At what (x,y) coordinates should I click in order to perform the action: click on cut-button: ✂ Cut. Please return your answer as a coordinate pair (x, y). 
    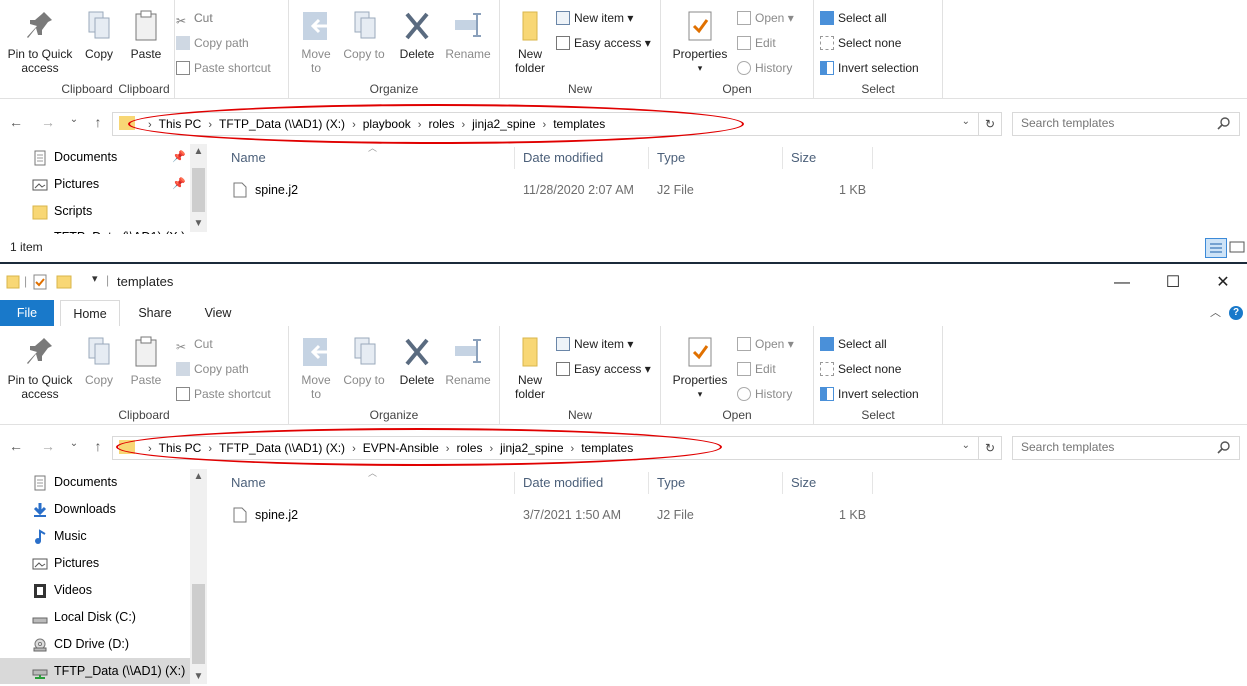
    Looking at the image, I should click on (194, 344).